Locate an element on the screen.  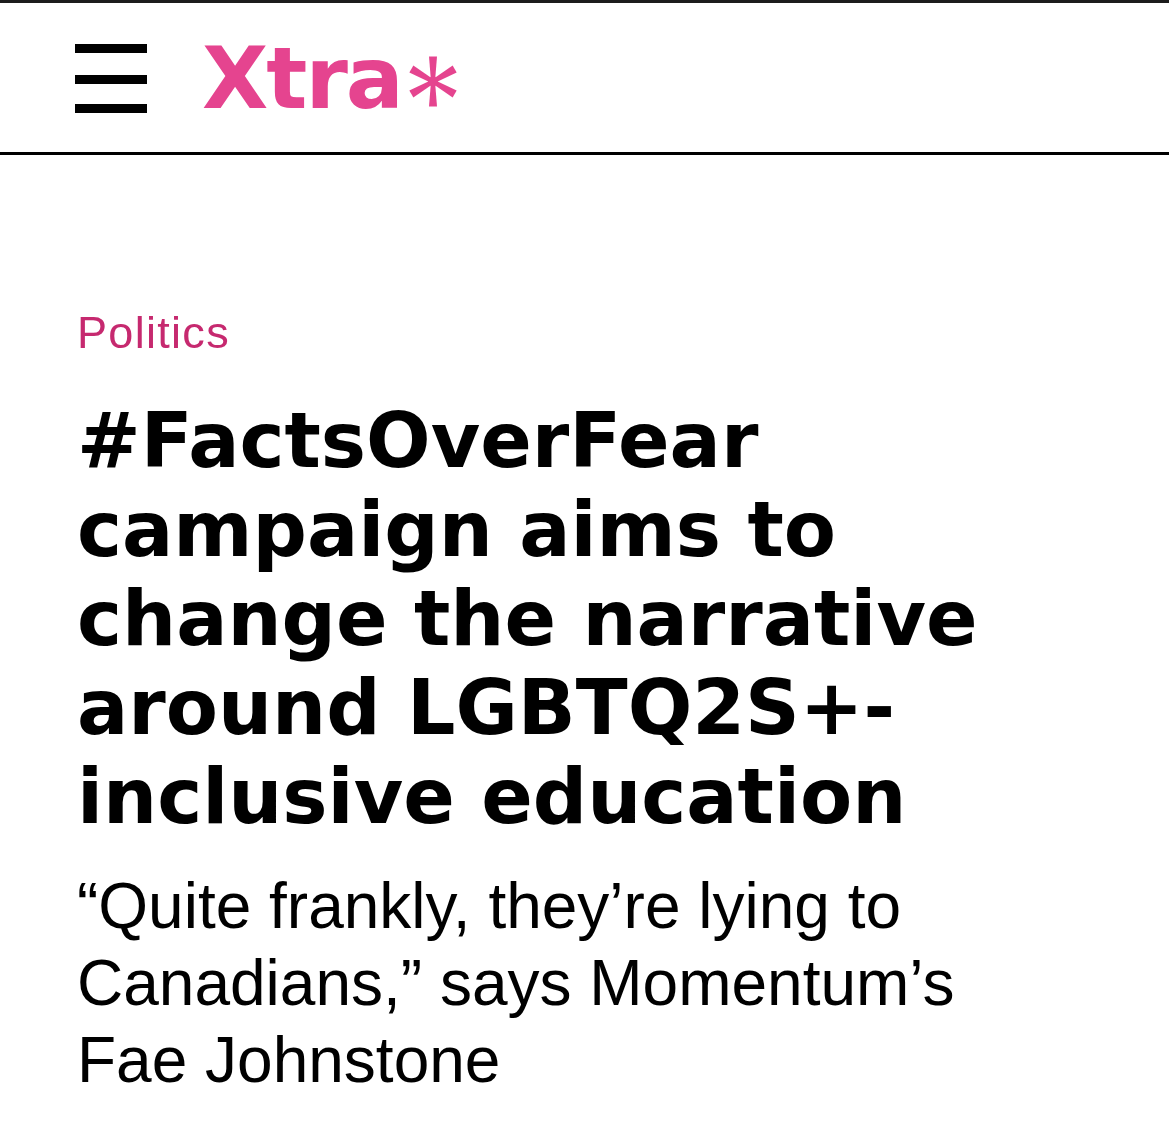
menu-button is located at coordinates (111, 78).